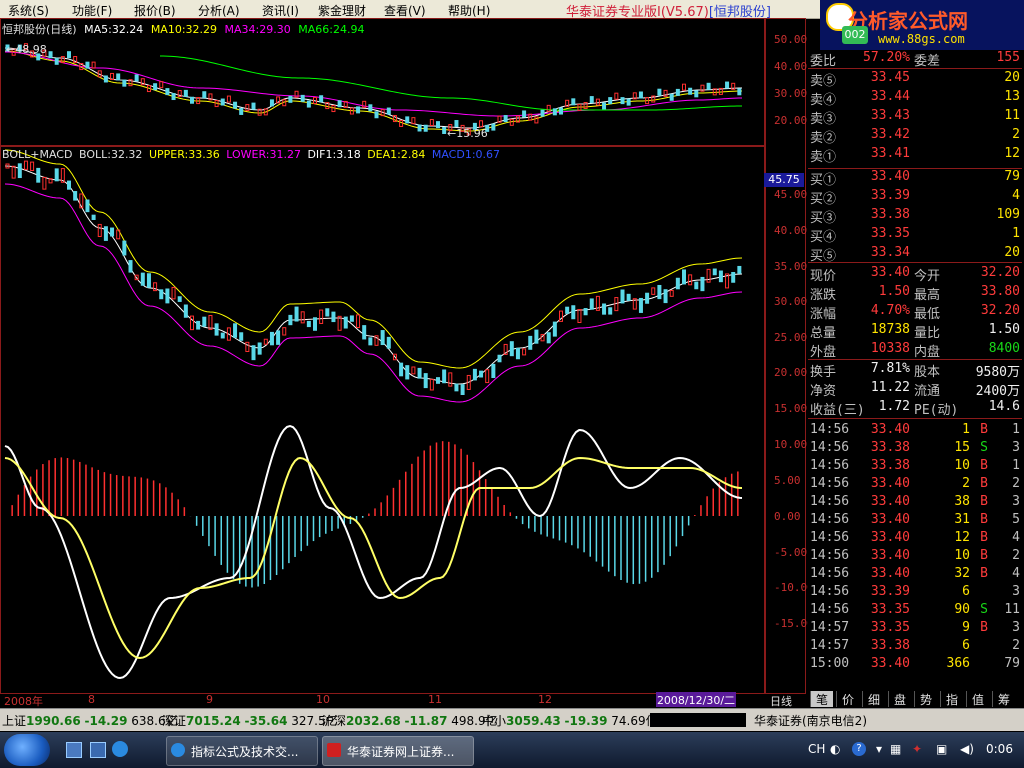  I want to click on tab-trades: 笔, so click(821, 699).